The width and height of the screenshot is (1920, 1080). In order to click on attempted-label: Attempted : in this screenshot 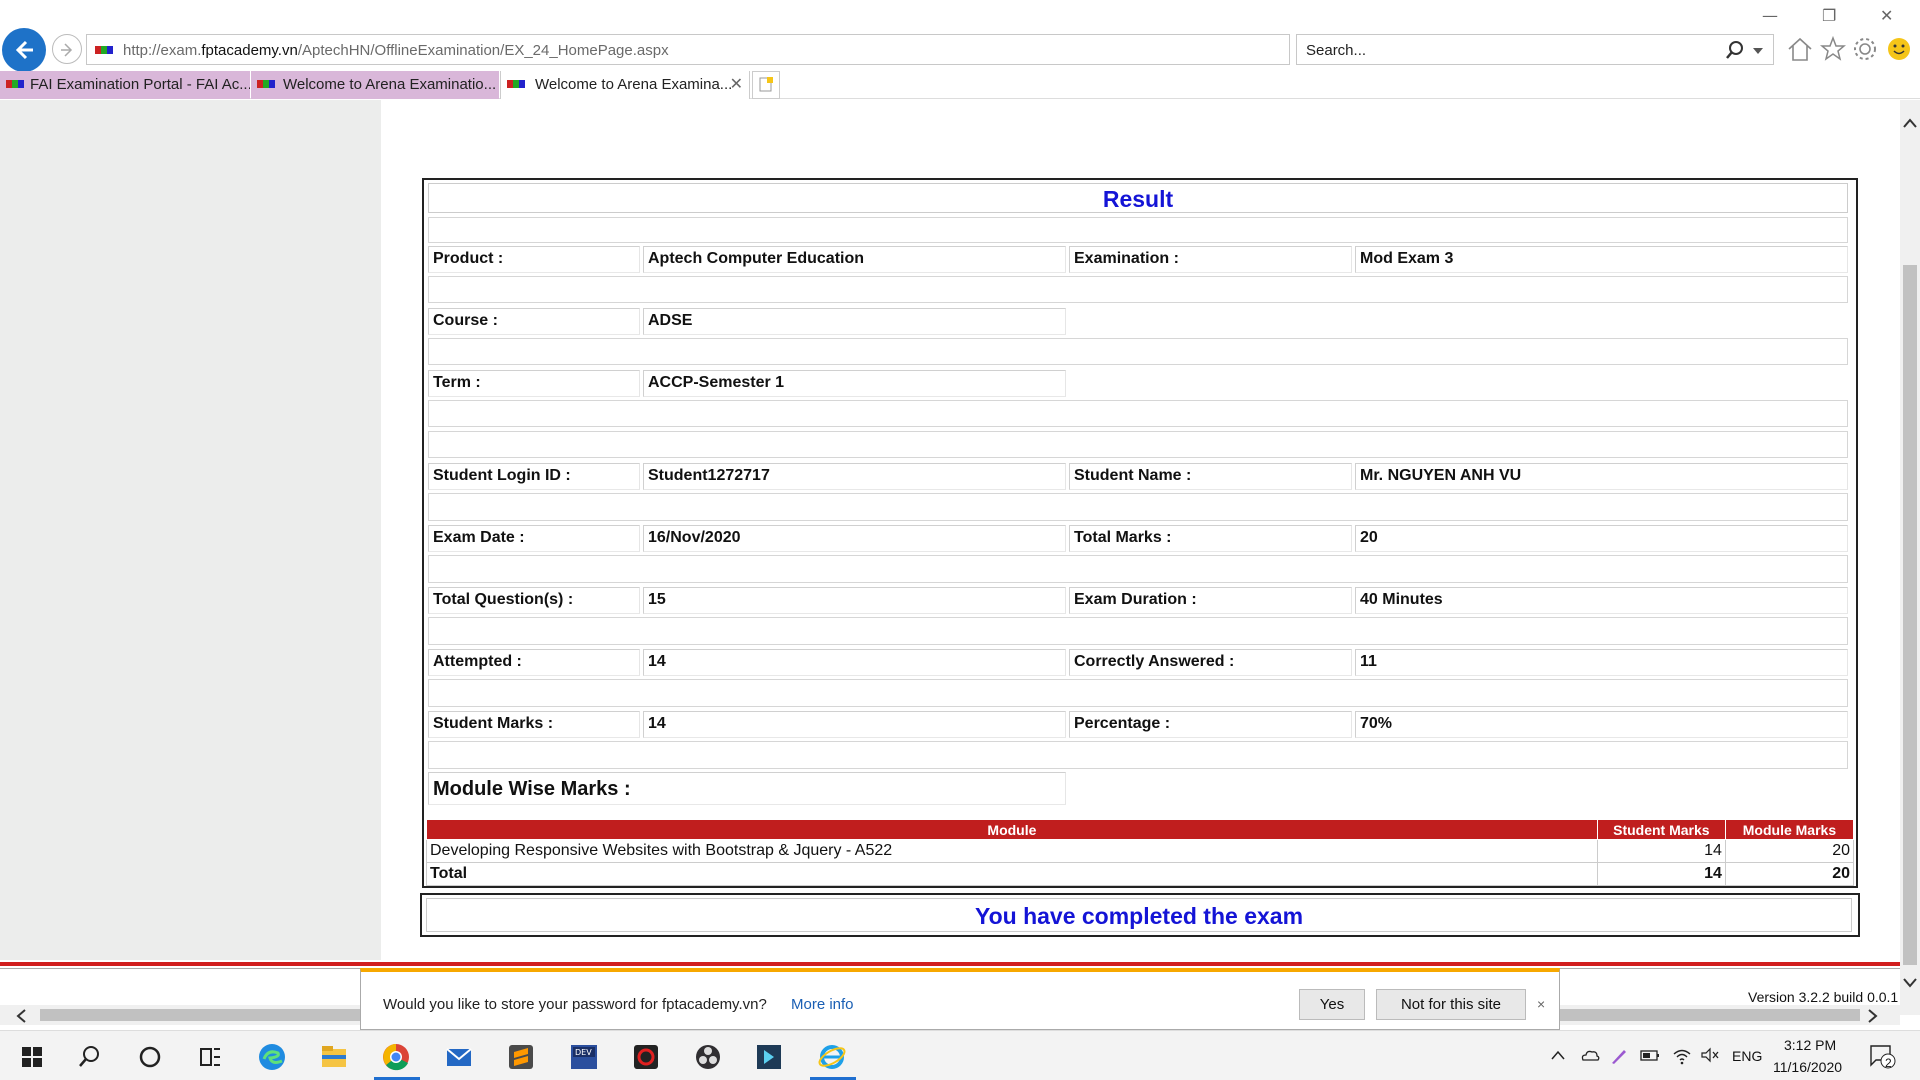, I will do `click(534, 662)`.